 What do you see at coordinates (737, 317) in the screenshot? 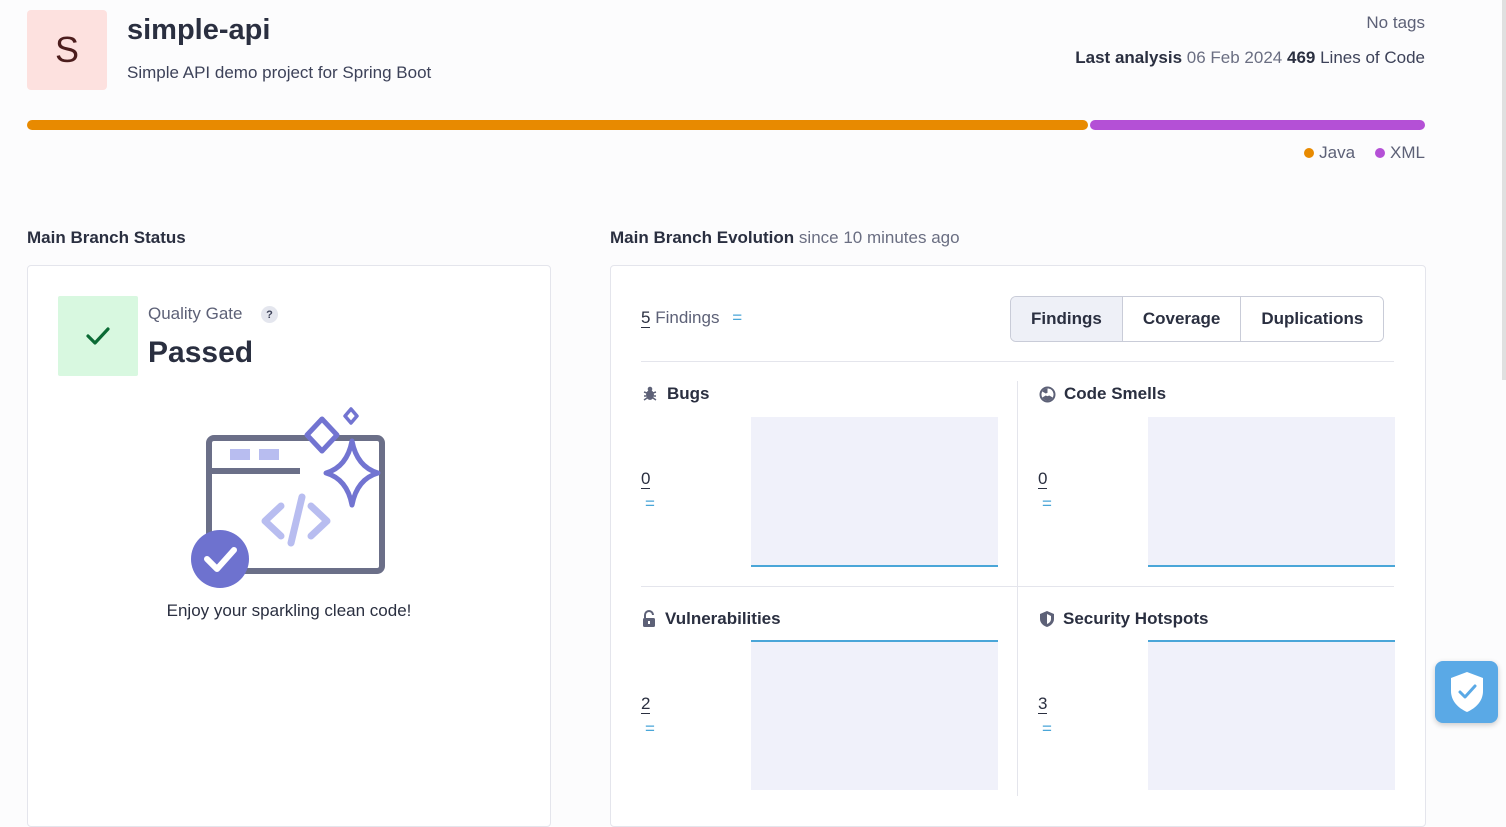
I see `findings-trend-icon: =` at bounding box center [737, 317].